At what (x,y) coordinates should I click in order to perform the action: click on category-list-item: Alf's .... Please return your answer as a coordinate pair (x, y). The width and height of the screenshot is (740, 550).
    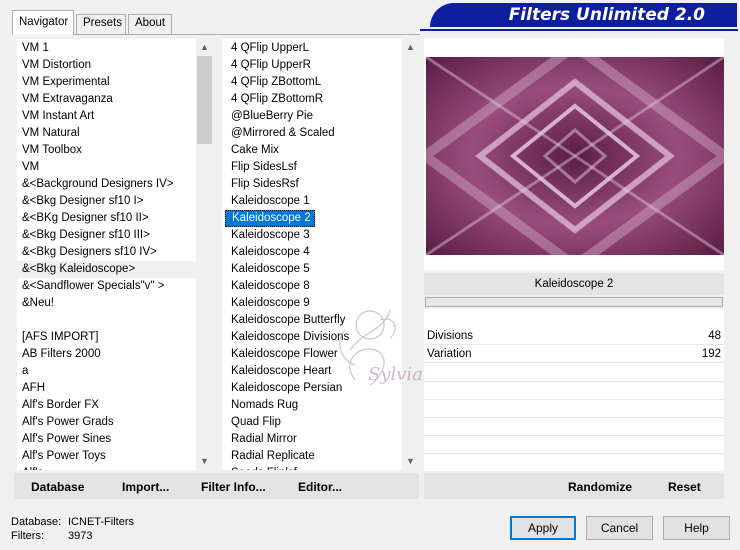
    Looking at the image, I should click on (106, 467).